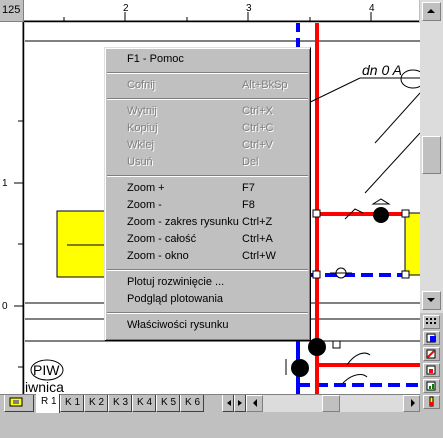 The height and width of the screenshot is (438, 443). Describe the element at coordinates (250, 162) in the screenshot. I see `menu-item-shortcut: Del` at that location.